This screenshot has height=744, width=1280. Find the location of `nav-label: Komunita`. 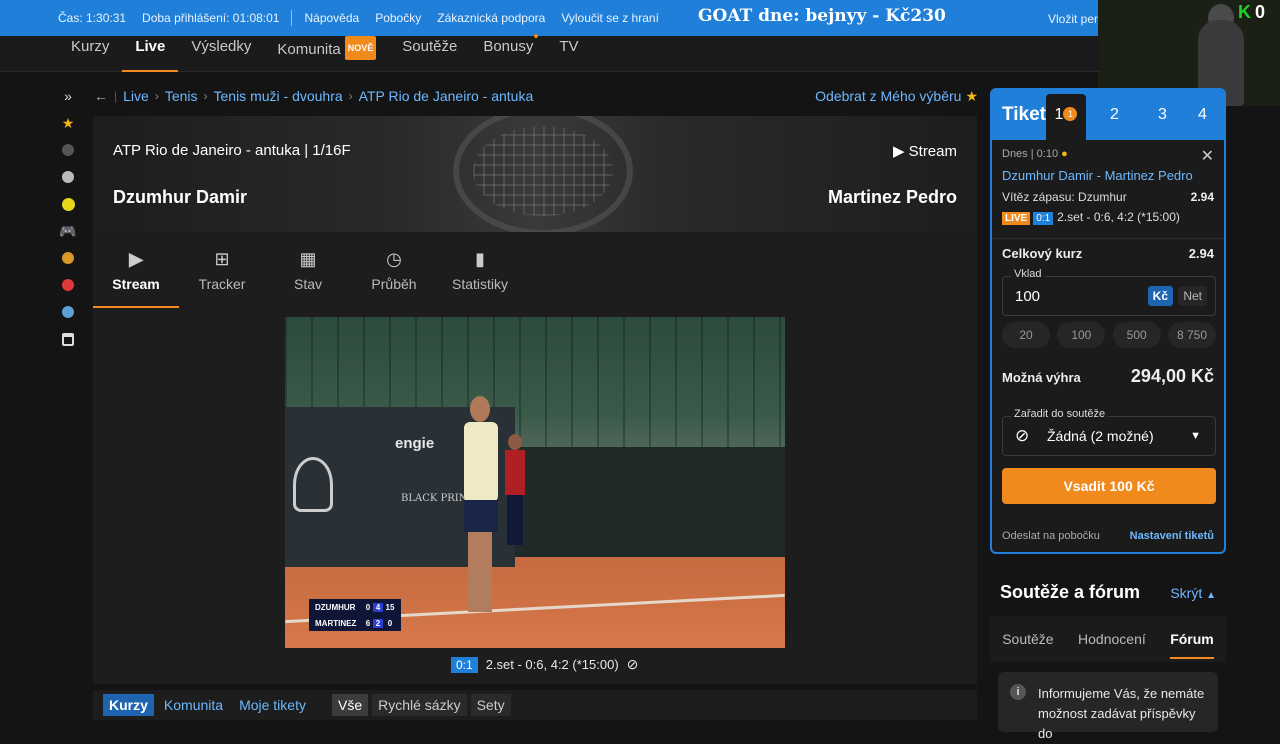

nav-label: Komunita is located at coordinates (309, 49).